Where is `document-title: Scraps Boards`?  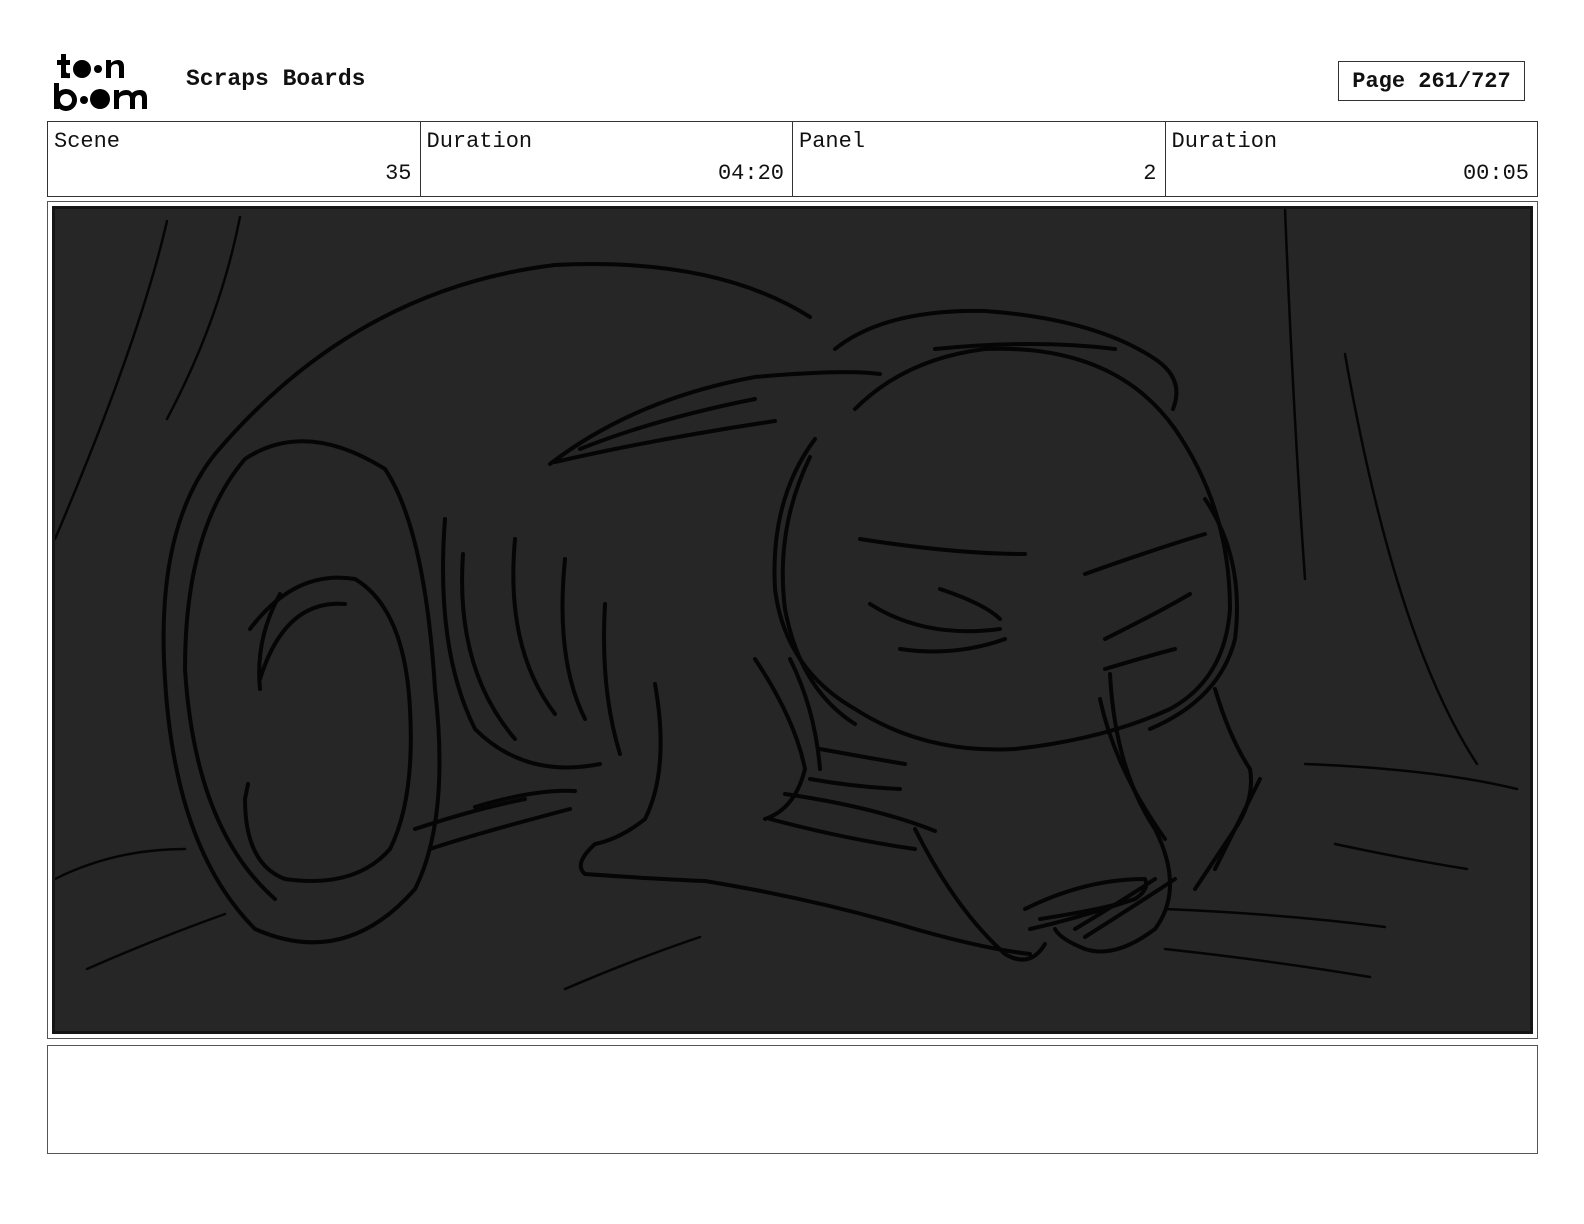
document-title: Scraps Boards is located at coordinates (276, 79).